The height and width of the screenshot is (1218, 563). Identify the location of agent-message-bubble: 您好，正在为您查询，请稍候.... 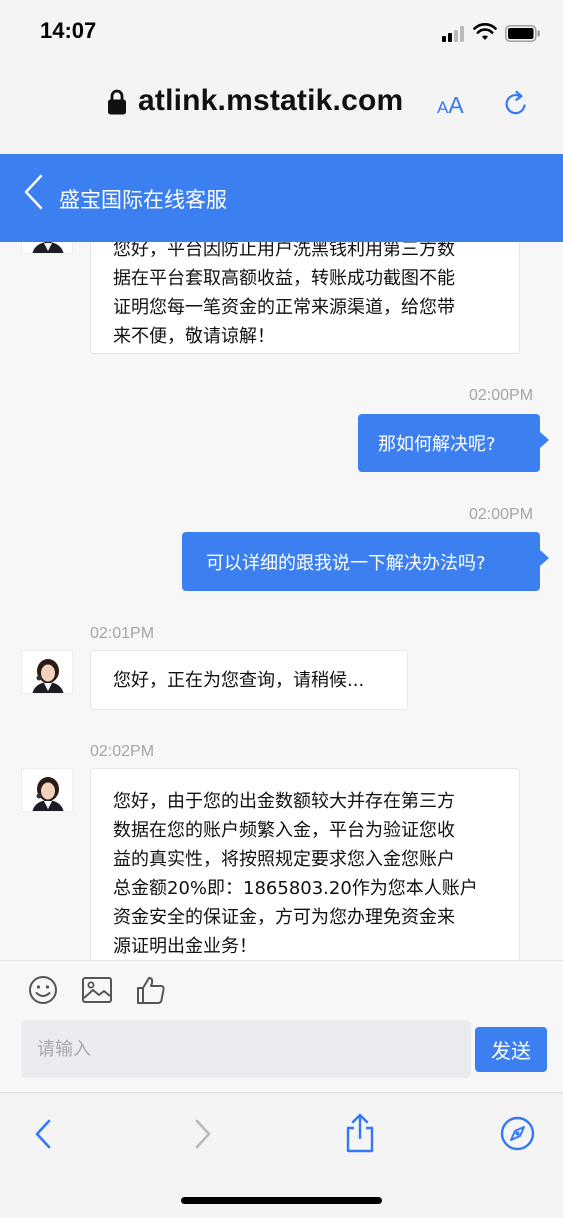
(249, 680).